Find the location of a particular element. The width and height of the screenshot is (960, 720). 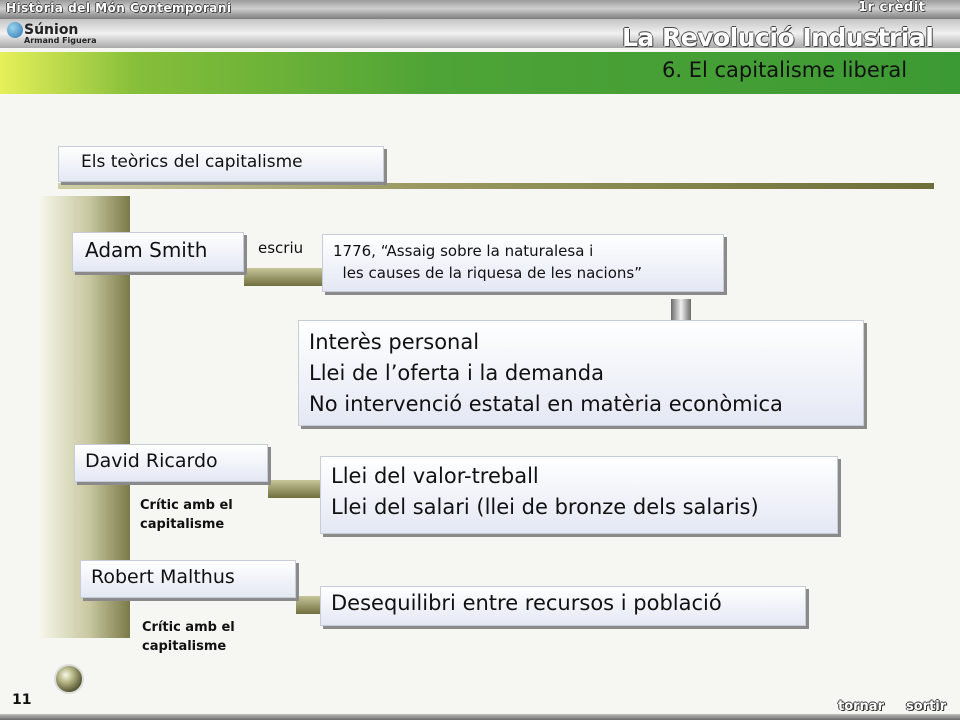

book-line-2: les causes de la riquesa de les nacions” is located at coordinates (487, 273).